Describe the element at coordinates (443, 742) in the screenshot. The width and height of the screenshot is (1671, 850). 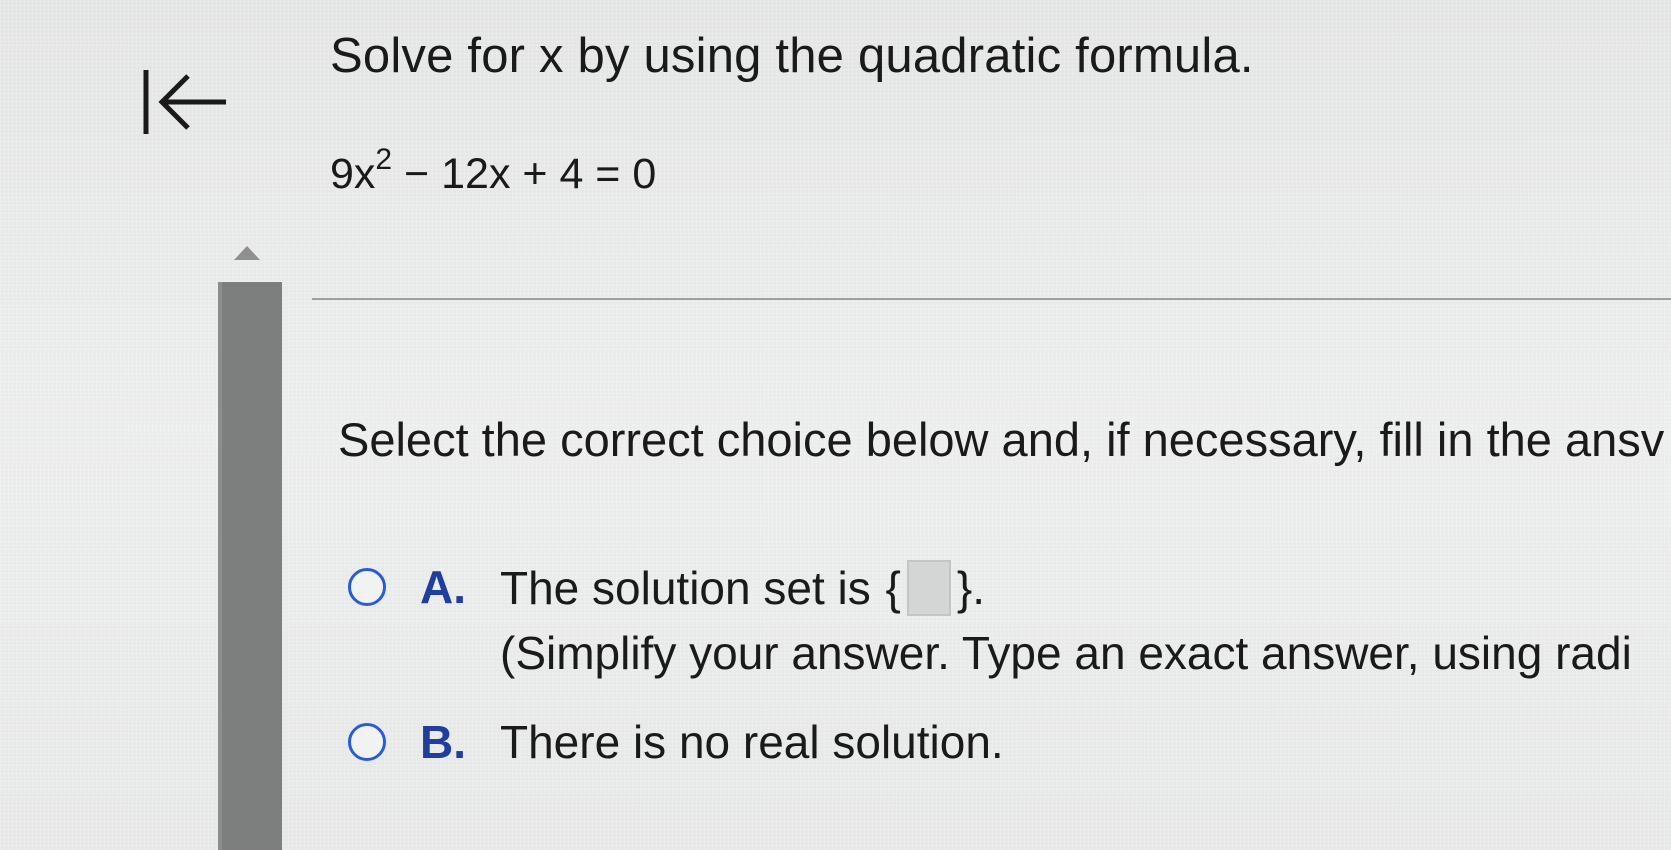
I see `choice-b-letter: B.` at that location.